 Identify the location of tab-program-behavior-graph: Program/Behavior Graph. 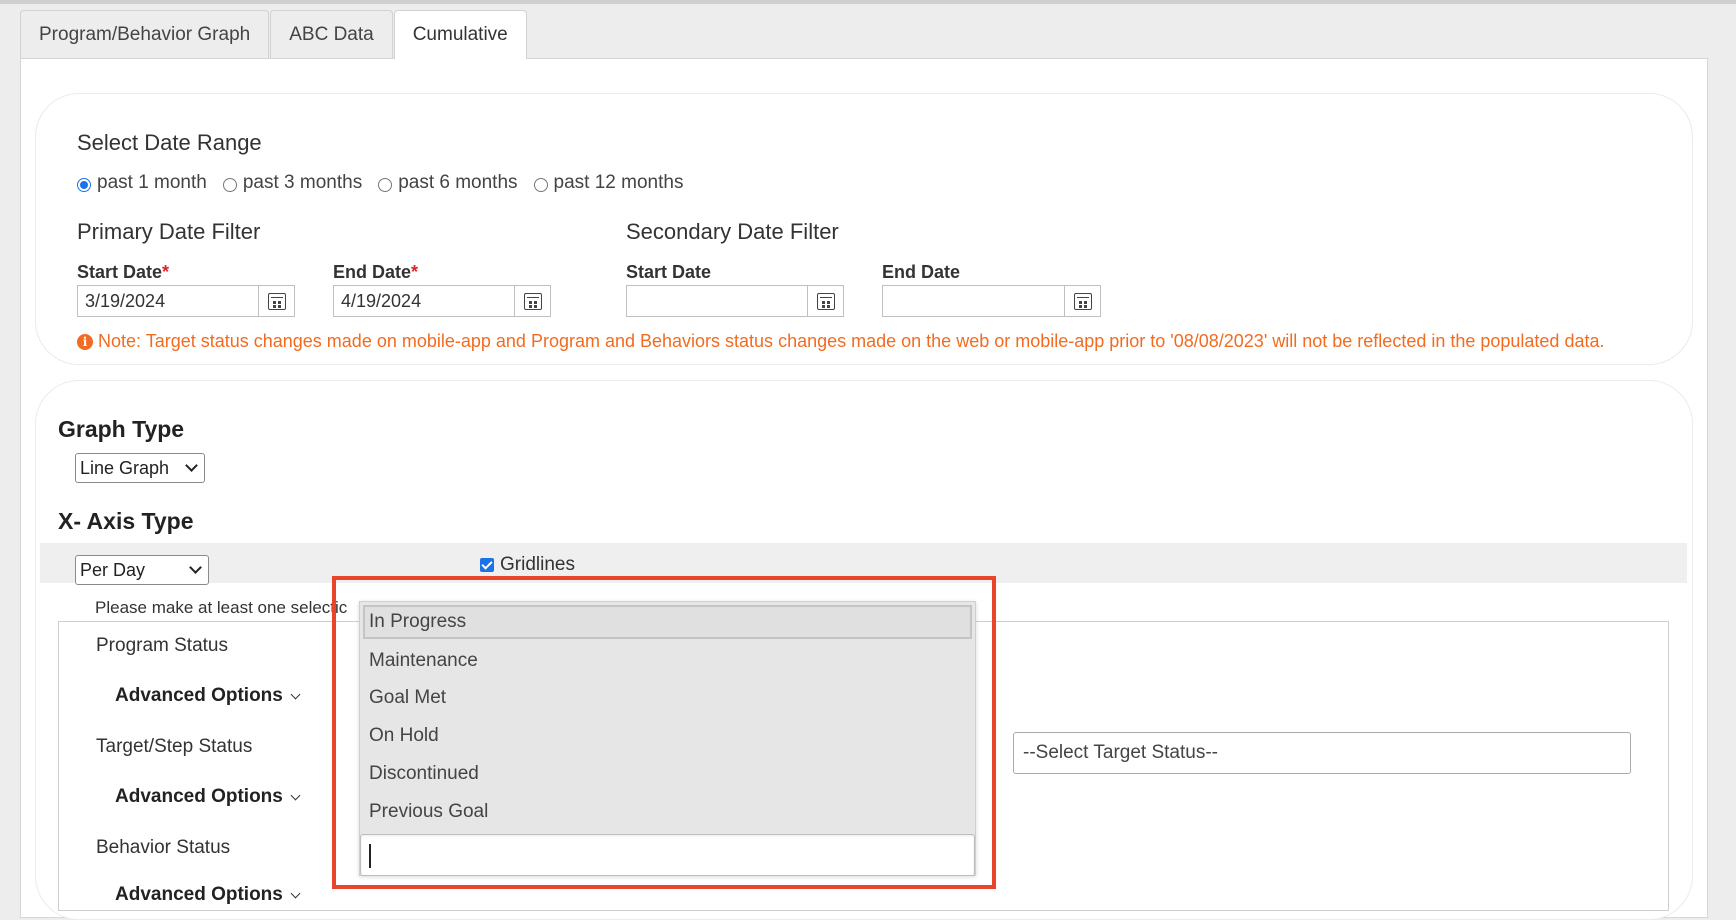
(145, 34).